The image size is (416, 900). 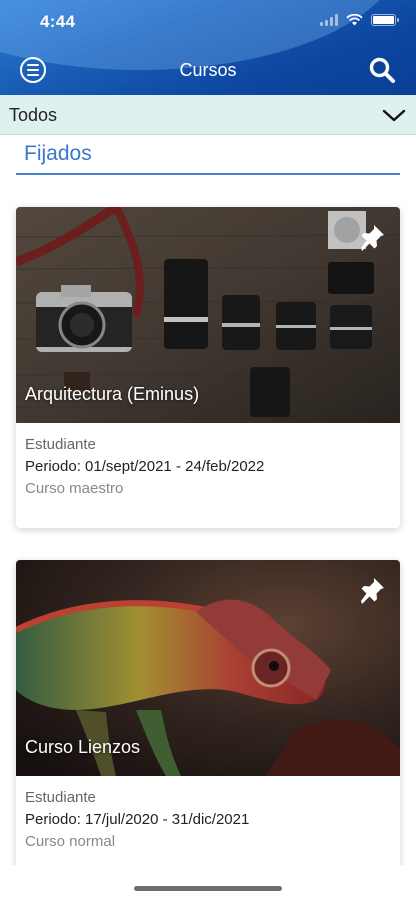 I want to click on filter-dropdown: Todos, so click(x=208, y=115).